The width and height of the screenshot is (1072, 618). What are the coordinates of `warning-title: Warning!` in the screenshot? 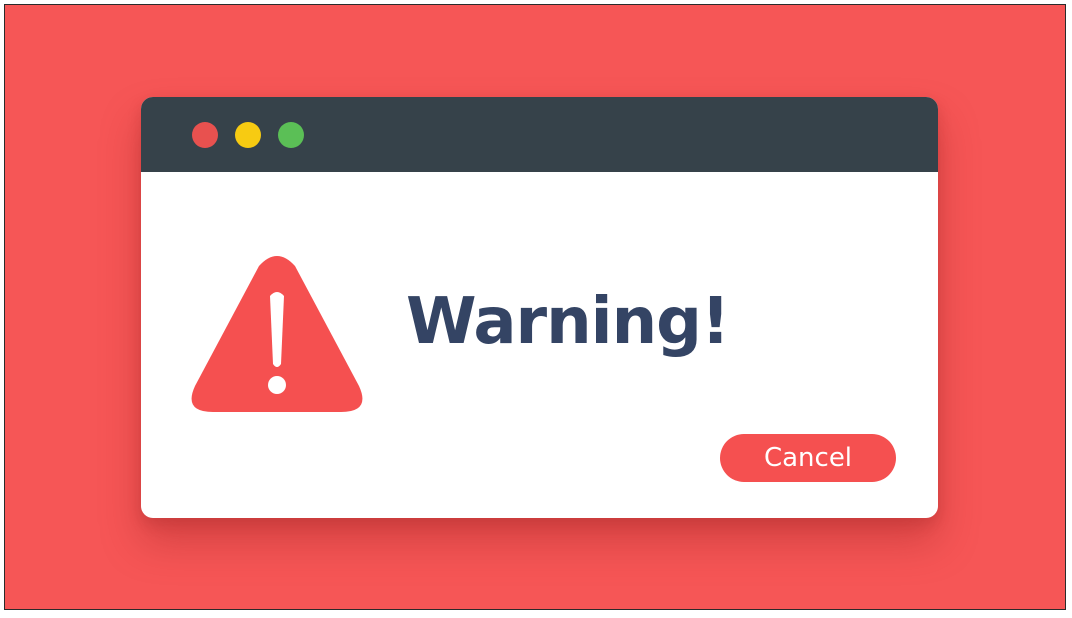 It's located at (568, 322).